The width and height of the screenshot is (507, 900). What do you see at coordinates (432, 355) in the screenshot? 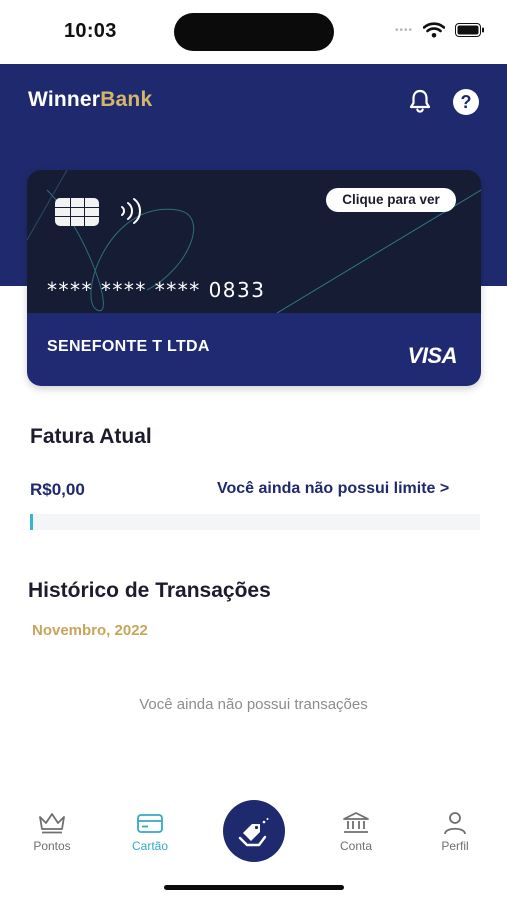
I see `visa-logo: VISA` at bounding box center [432, 355].